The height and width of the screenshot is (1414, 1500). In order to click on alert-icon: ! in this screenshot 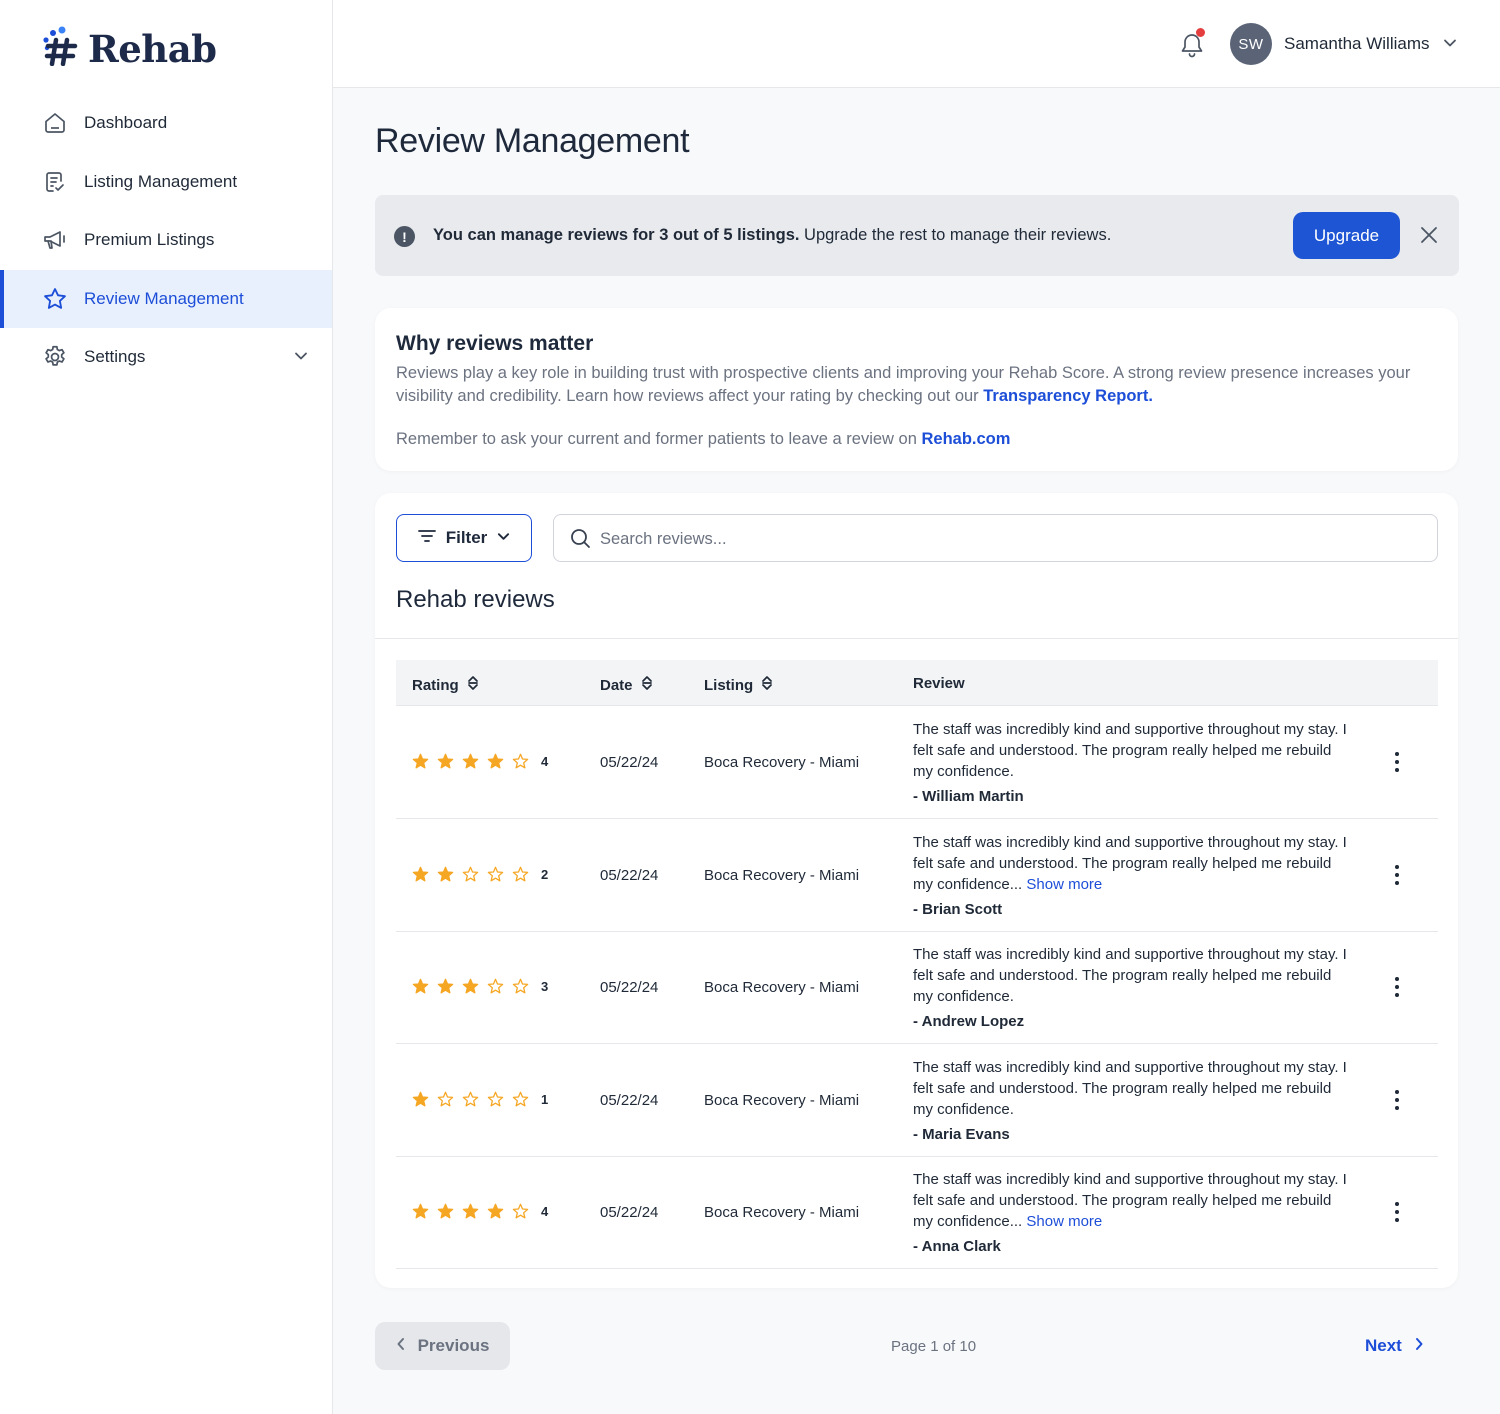, I will do `click(404, 236)`.